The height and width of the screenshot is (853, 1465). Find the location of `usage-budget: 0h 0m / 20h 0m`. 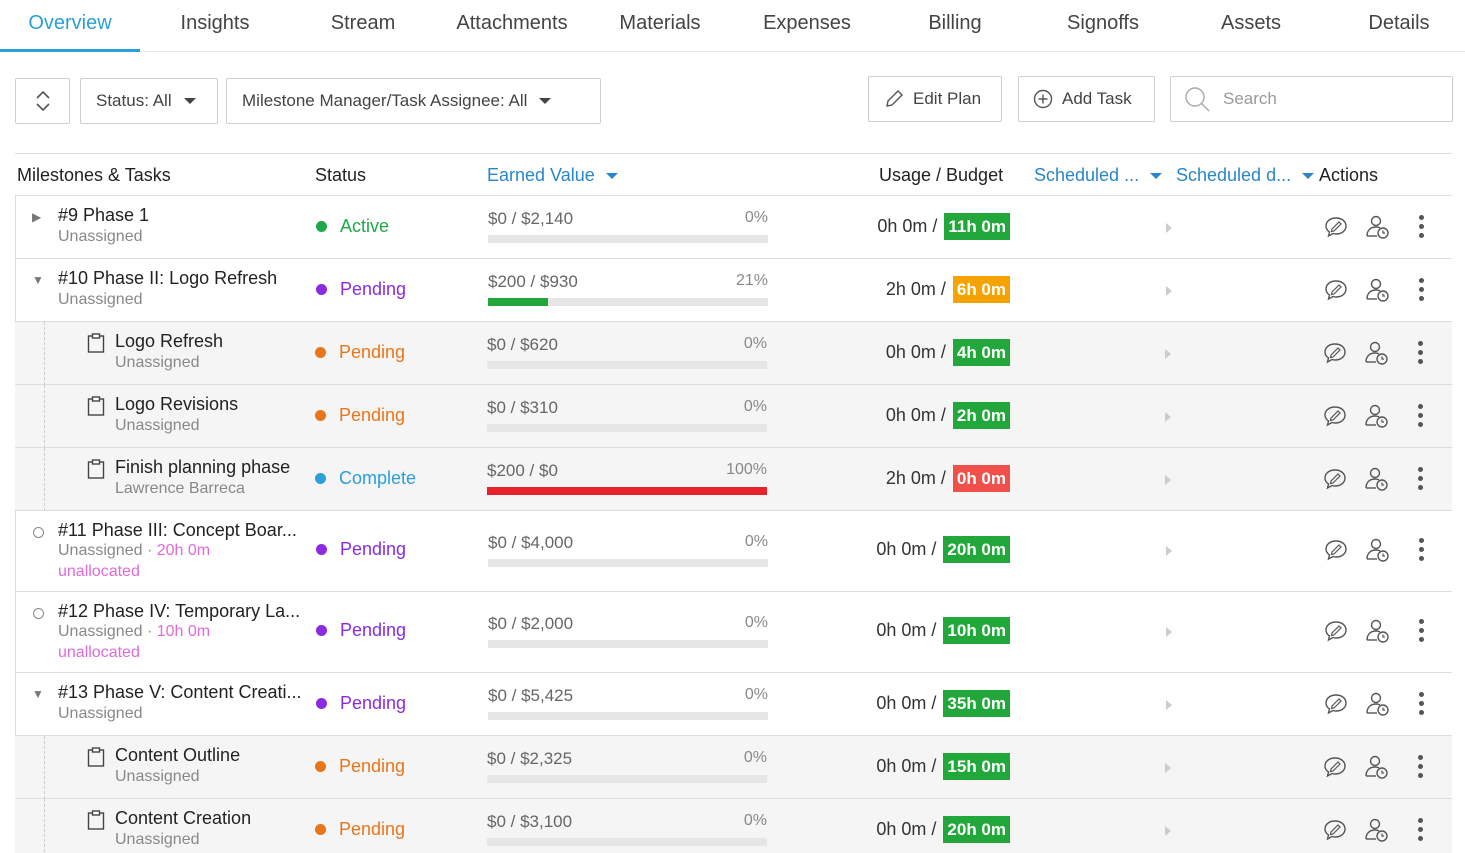

usage-budget: 0h 0m / 20h 0m is located at coordinates (943, 549).